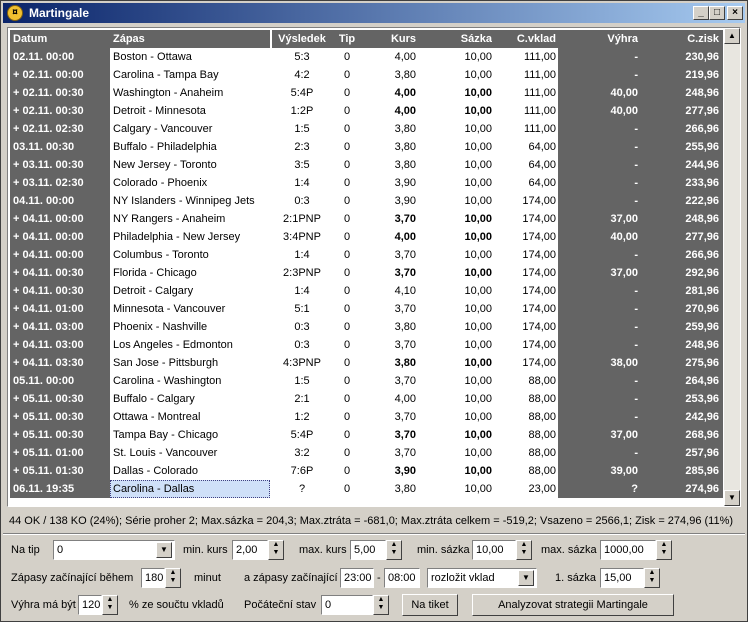 This screenshot has height=622, width=748. Describe the element at coordinates (190, 75) in the screenshot. I see `cell-zapas: Carolina - Tampa Bay` at that location.